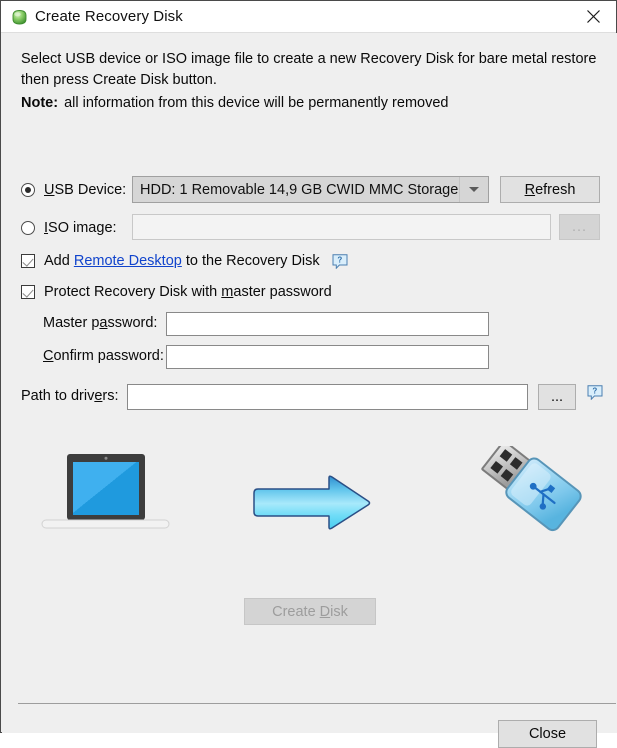 The height and width of the screenshot is (748, 617). I want to click on close-button-label: Close, so click(547, 734).